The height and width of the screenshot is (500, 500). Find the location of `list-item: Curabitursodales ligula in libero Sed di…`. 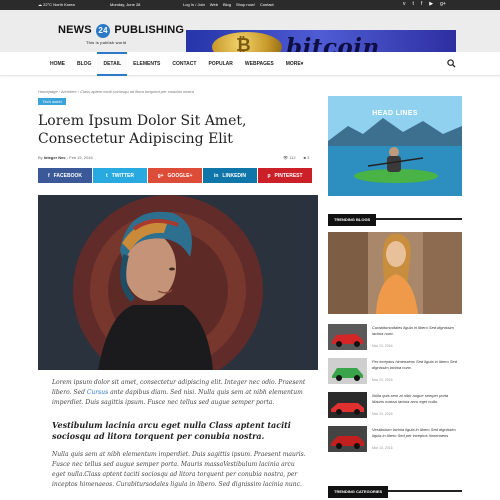

list-item: Curabitursodales ligula in libero Sed di… is located at coordinates (395, 338).